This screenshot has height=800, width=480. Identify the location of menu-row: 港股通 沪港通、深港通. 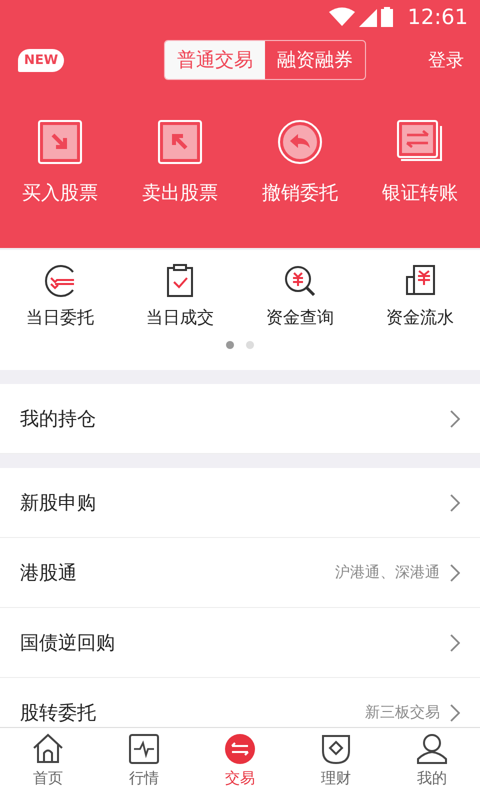
(240, 573).